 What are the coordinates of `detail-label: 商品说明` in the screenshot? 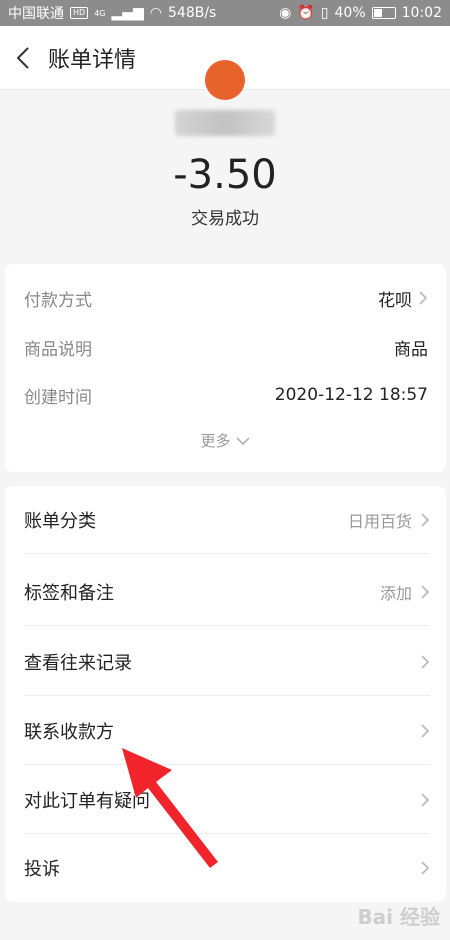 It's located at (58, 349).